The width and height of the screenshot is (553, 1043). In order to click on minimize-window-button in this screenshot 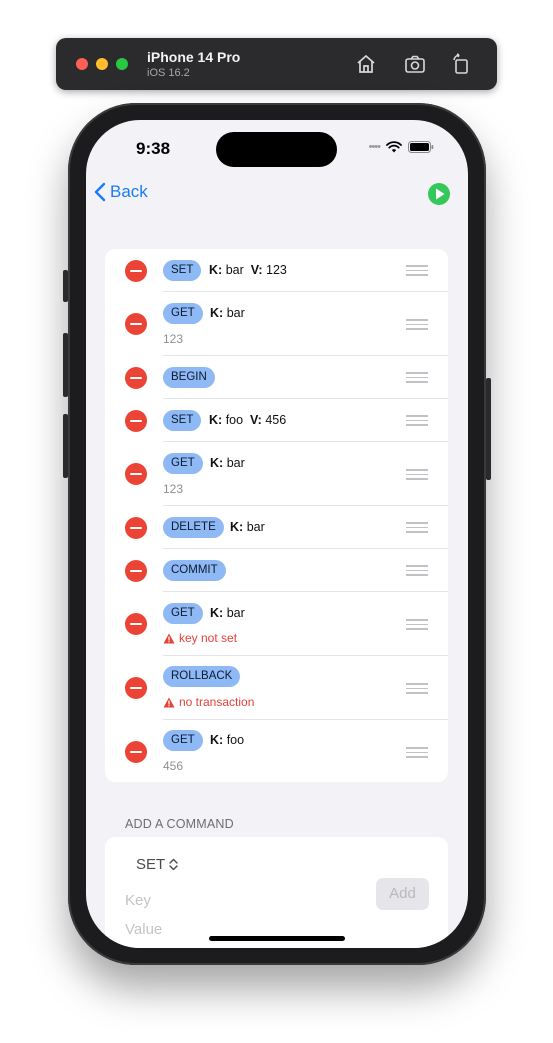, I will do `click(102, 64)`.